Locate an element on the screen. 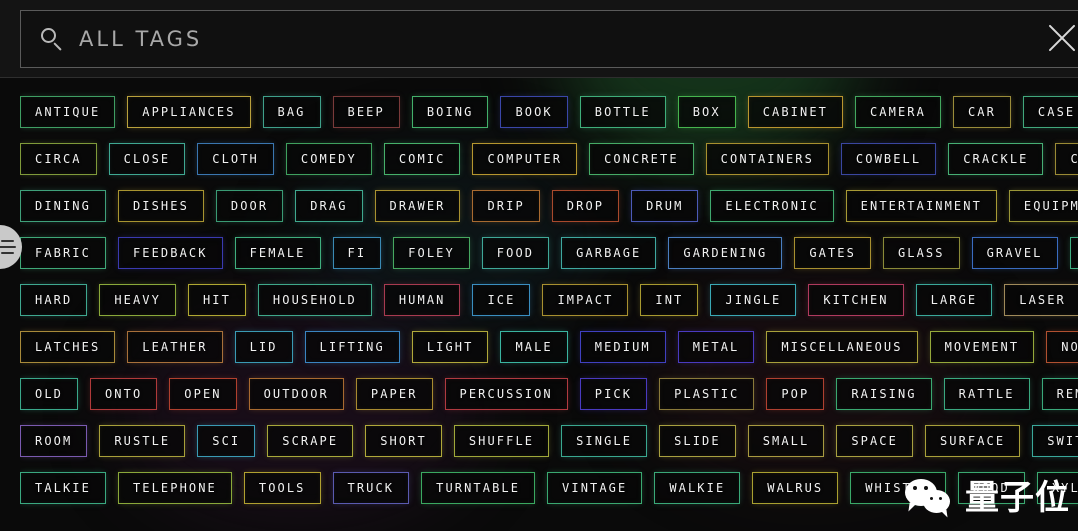 The height and width of the screenshot is (531, 1078). tag-pill-household: HOUSEHOLD is located at coordinates (314, 299).